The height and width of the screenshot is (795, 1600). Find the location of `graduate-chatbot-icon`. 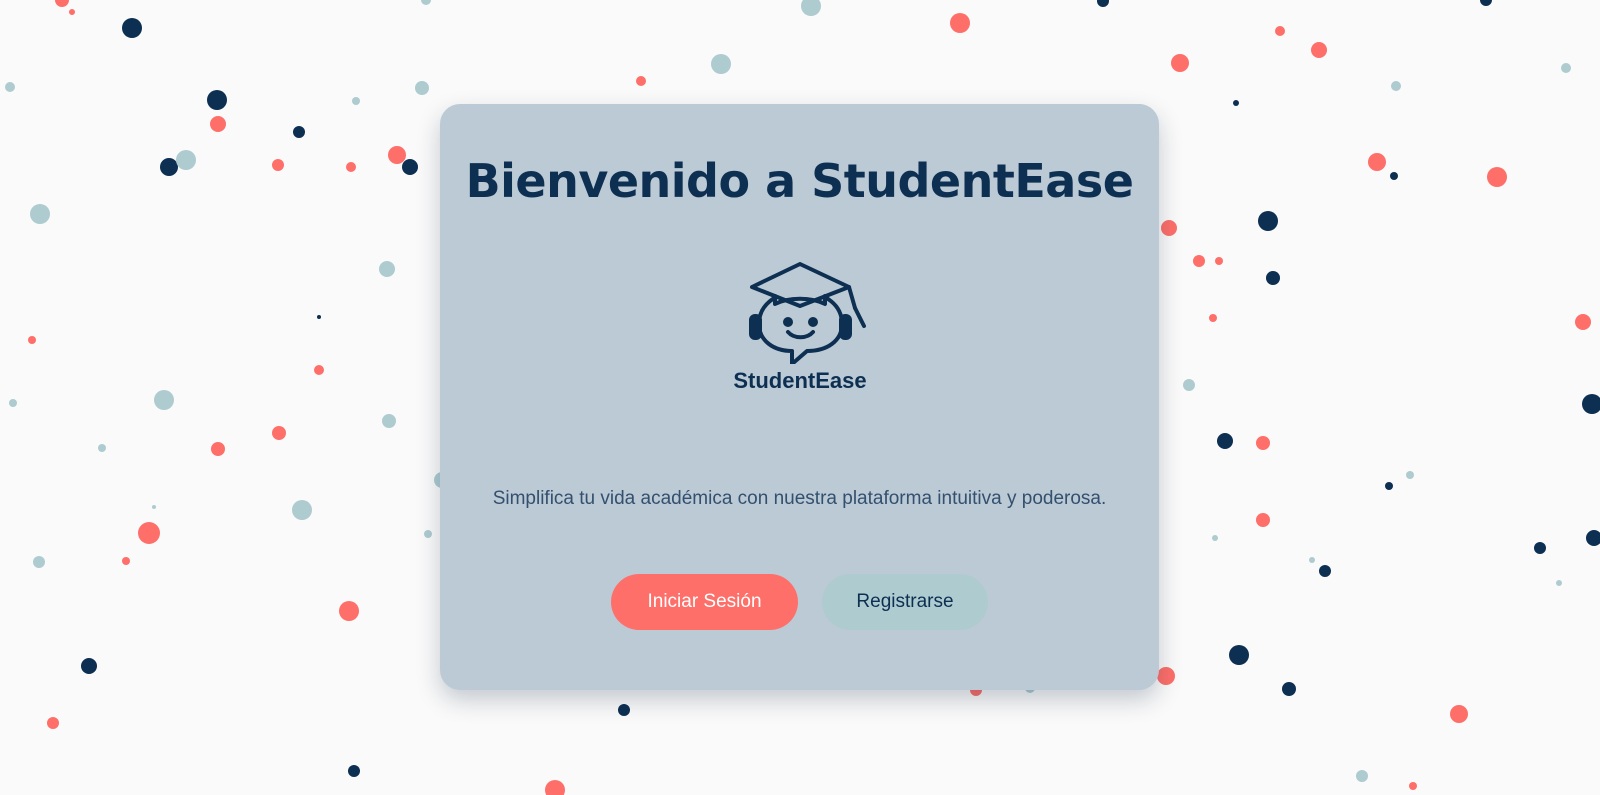

graduate-chatbot-icon is located at coordinates (807, 313).